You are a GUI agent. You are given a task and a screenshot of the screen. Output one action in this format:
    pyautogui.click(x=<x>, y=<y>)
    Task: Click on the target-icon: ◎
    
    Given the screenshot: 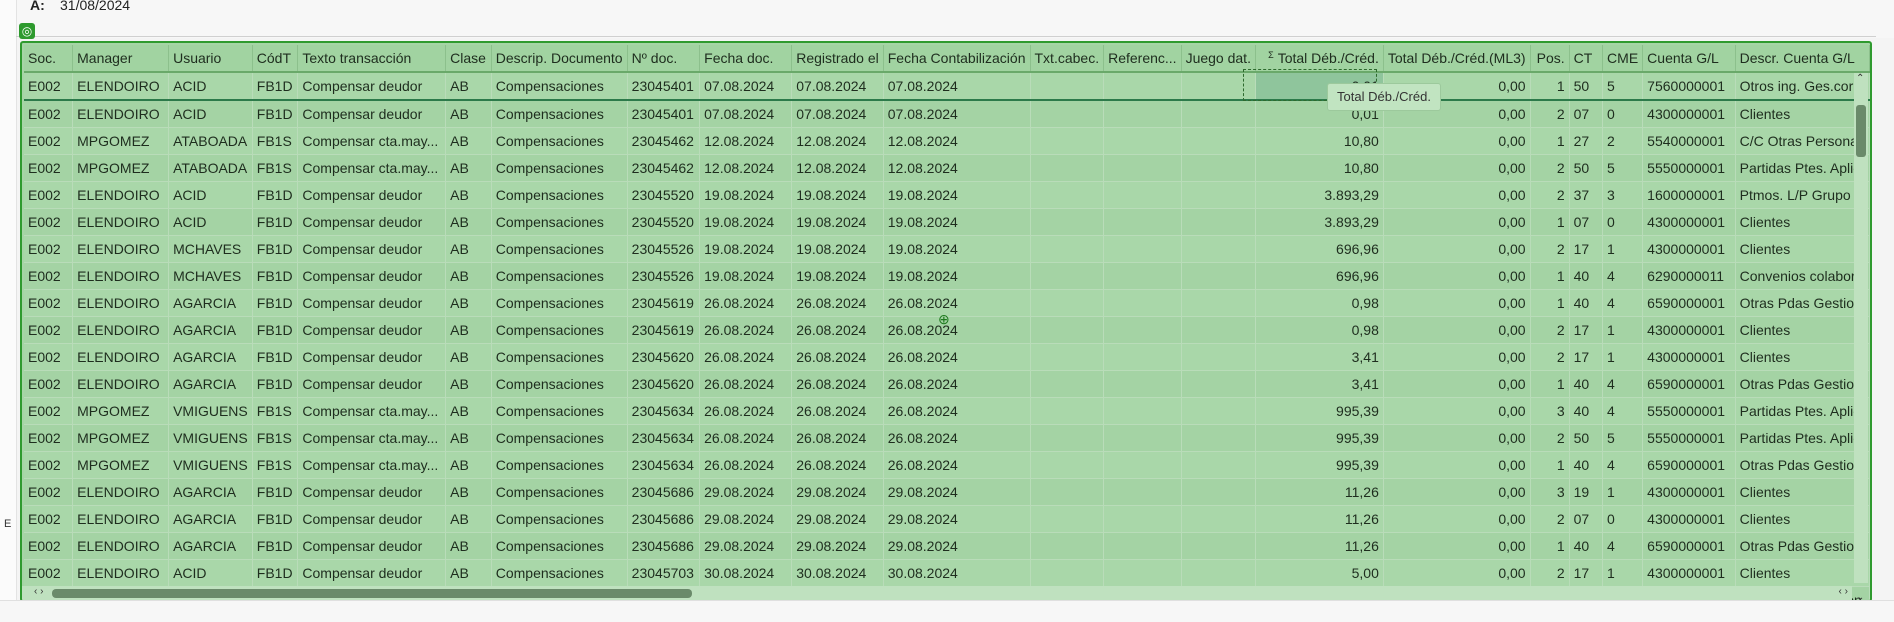 What is the action you would take?
    pyautogui.click(x=27, y=31)
    